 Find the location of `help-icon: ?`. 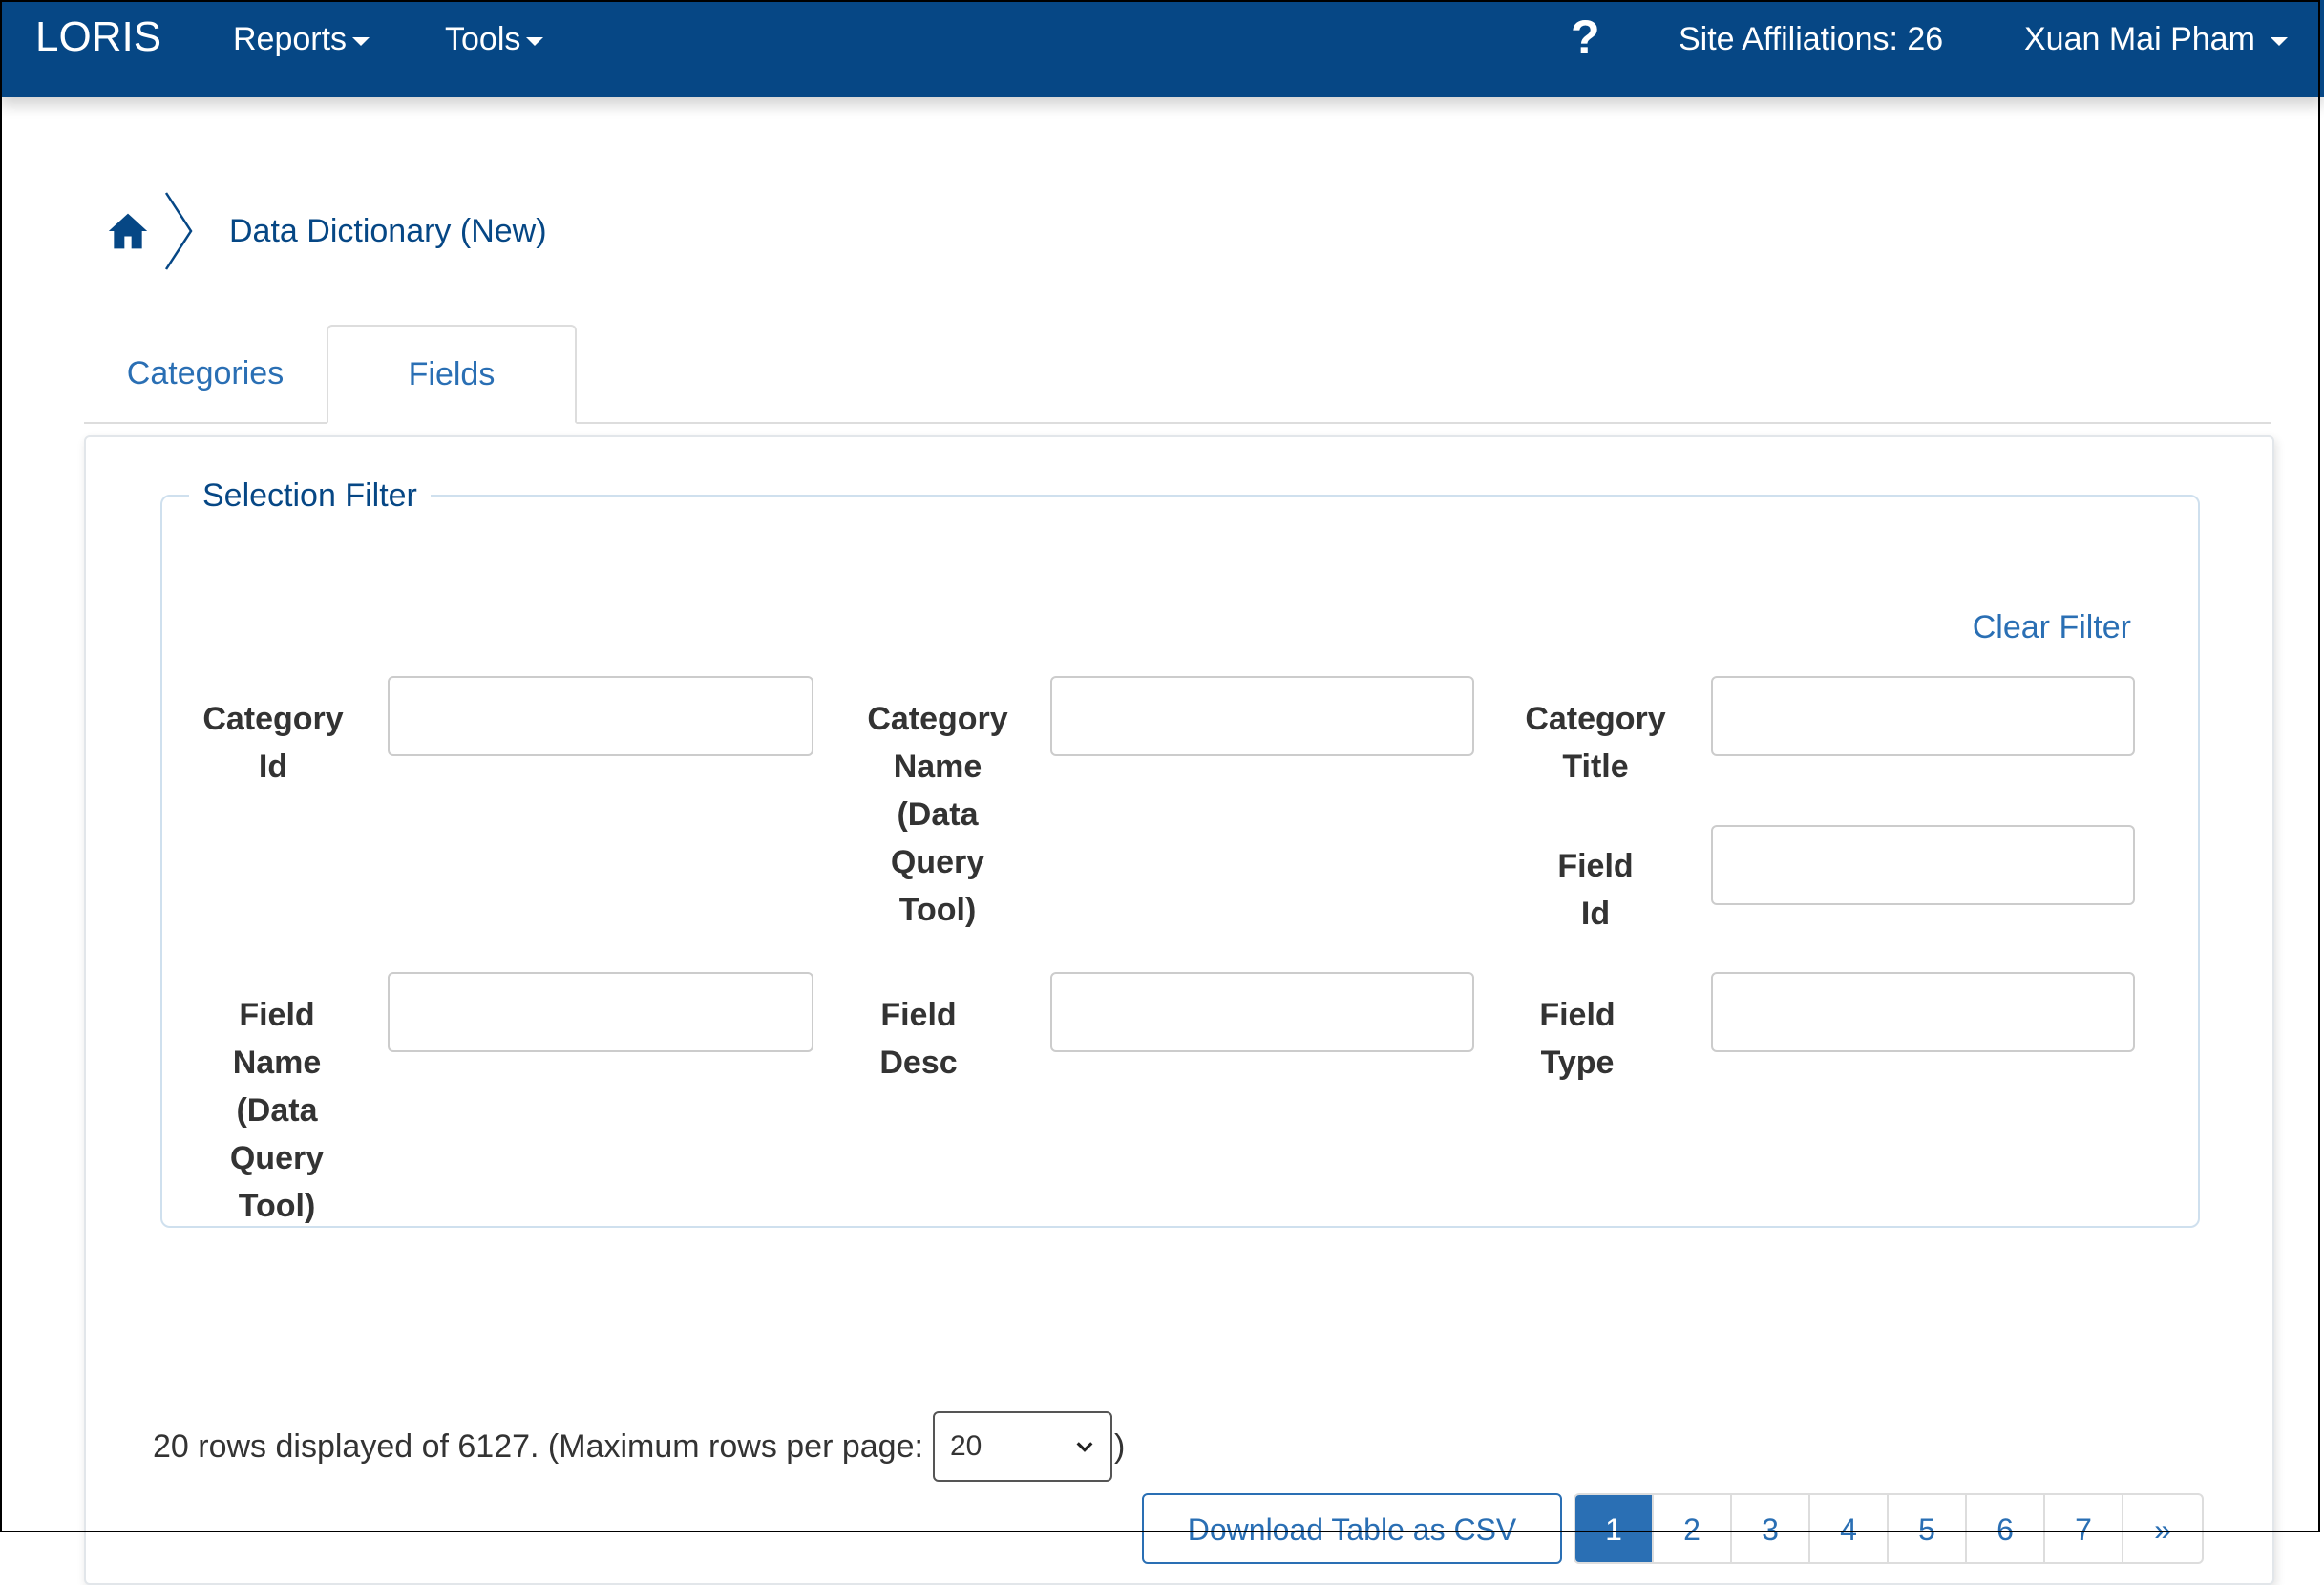

help-icon: ? is located at coordinates (1585, 37).